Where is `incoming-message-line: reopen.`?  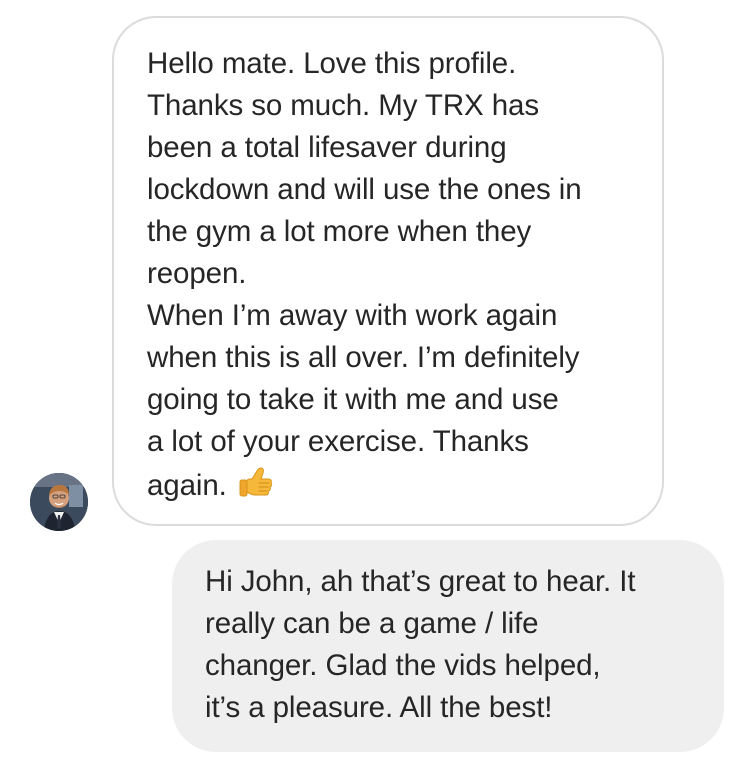 incoming-message-line: reopen. is located at coordinates (197, 273).